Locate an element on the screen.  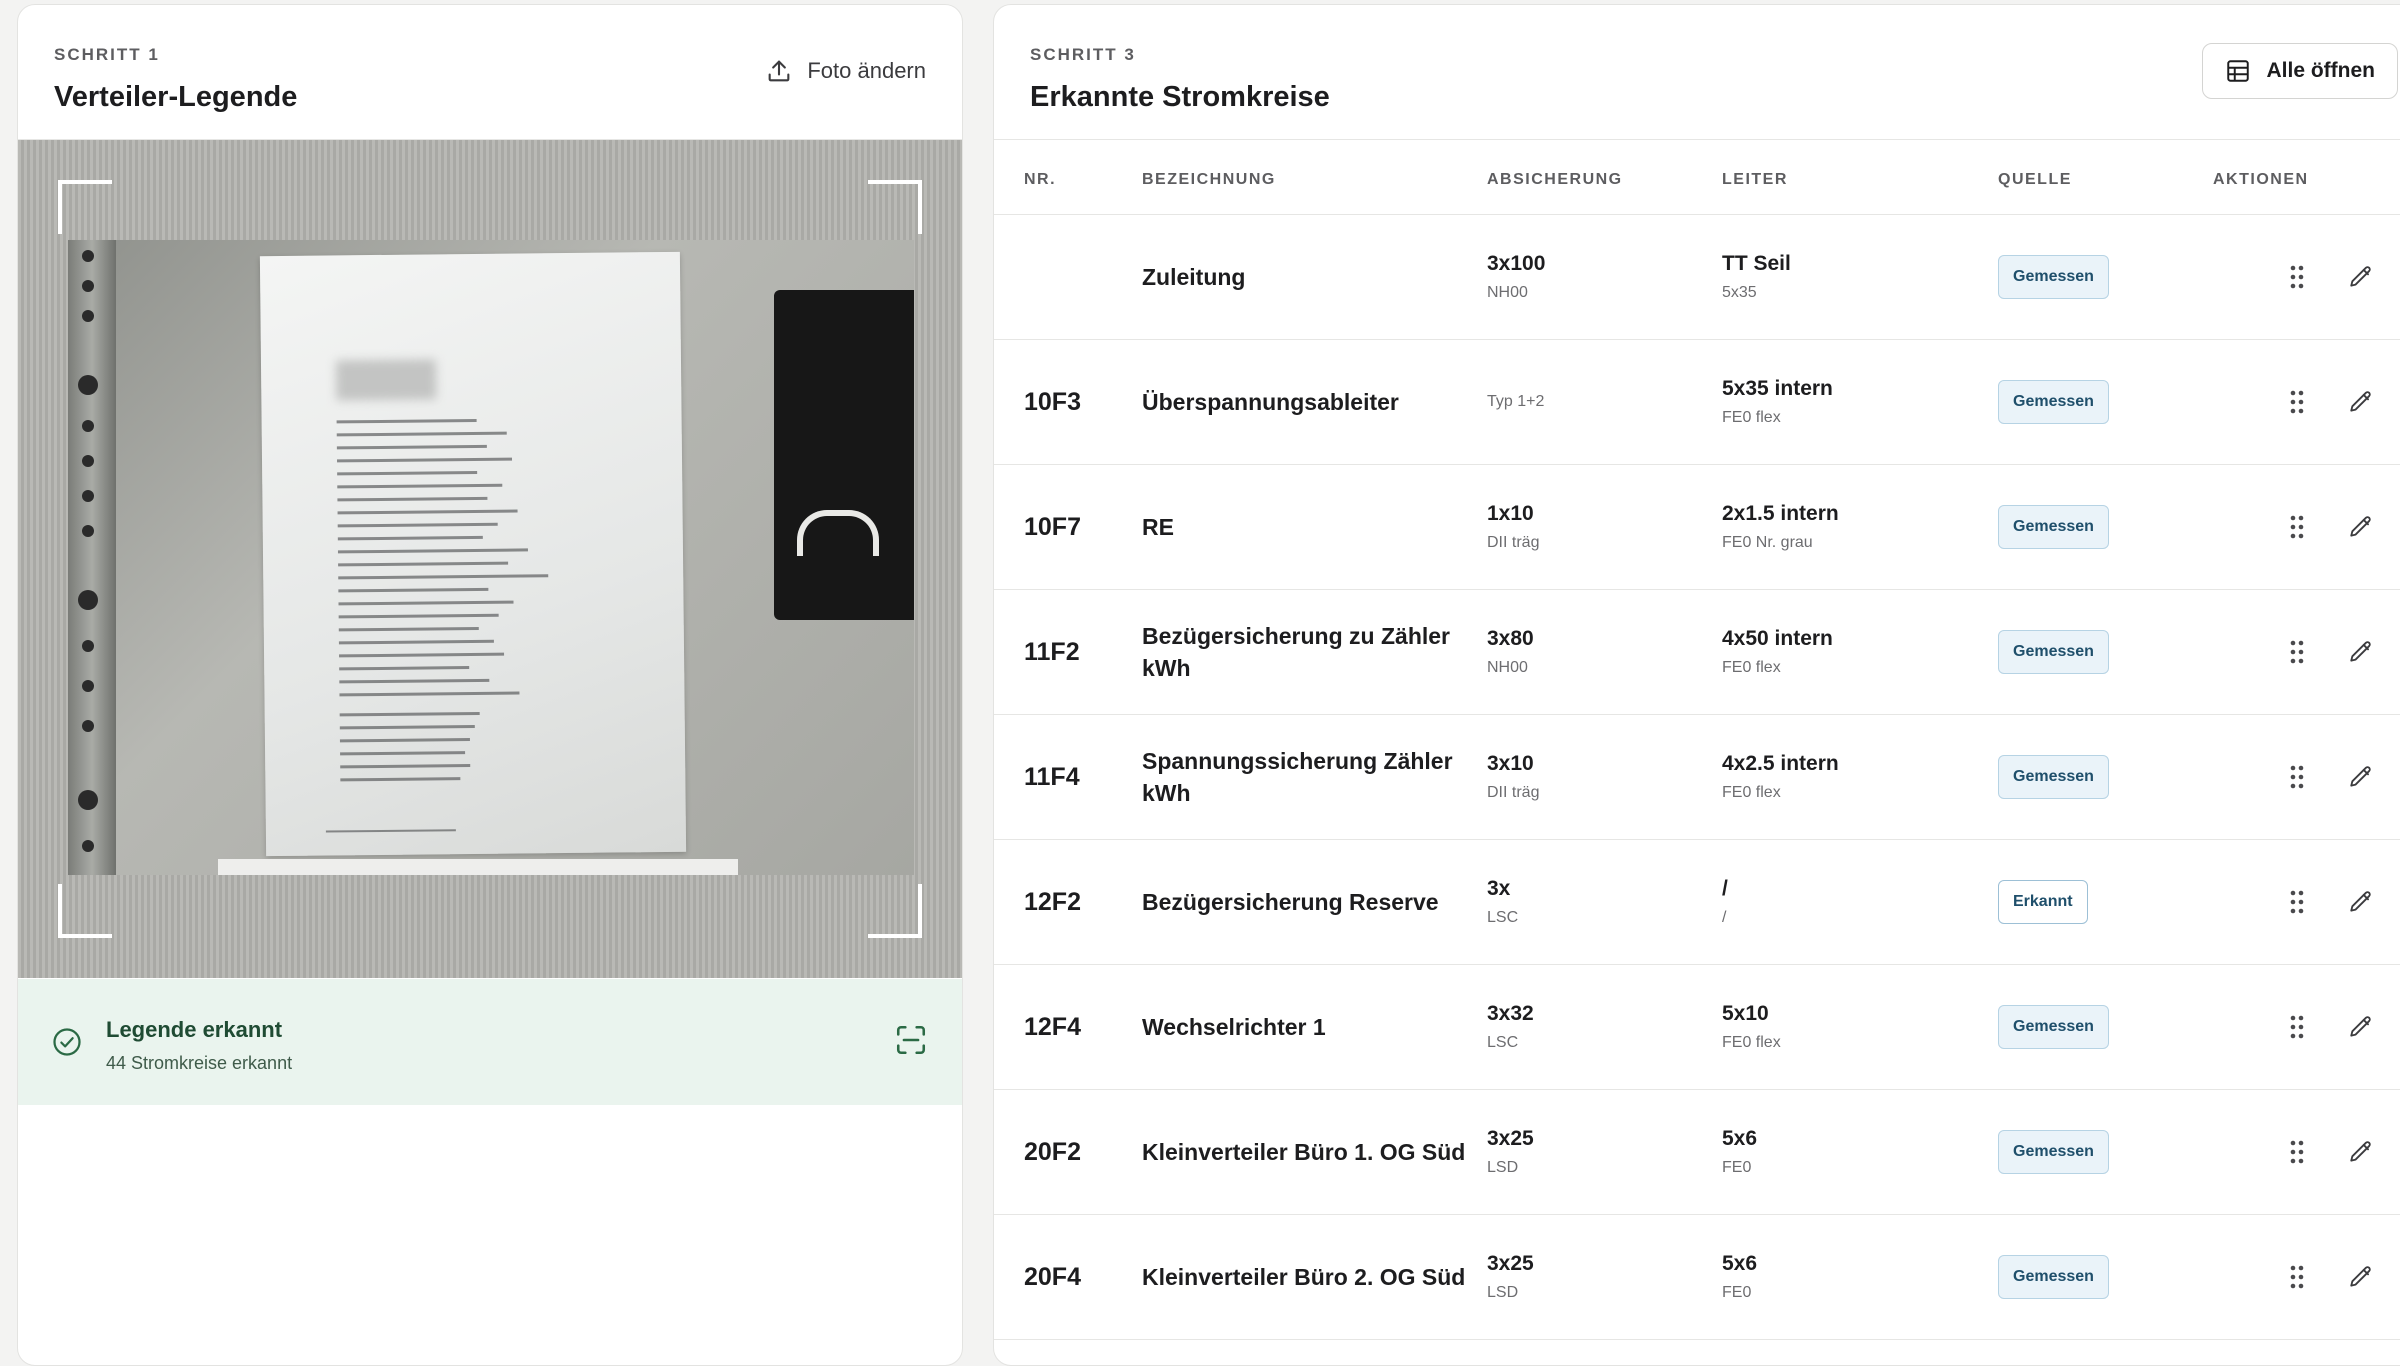
open-all-button: Alle öffnen is located at coordinates (2299, 71).